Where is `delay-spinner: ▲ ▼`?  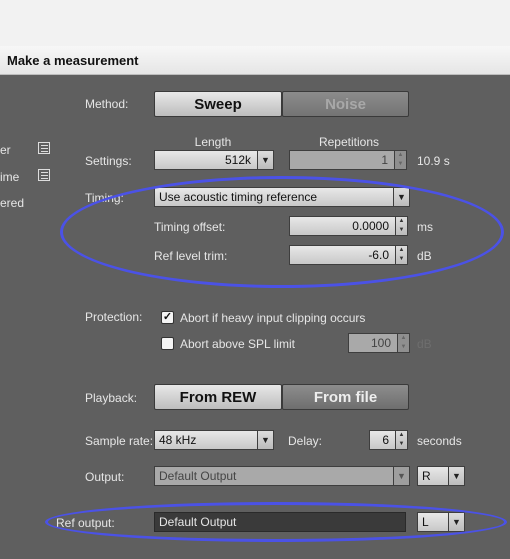 delay-spinner: ▲ ▼ is located at coordinates (402, 440).